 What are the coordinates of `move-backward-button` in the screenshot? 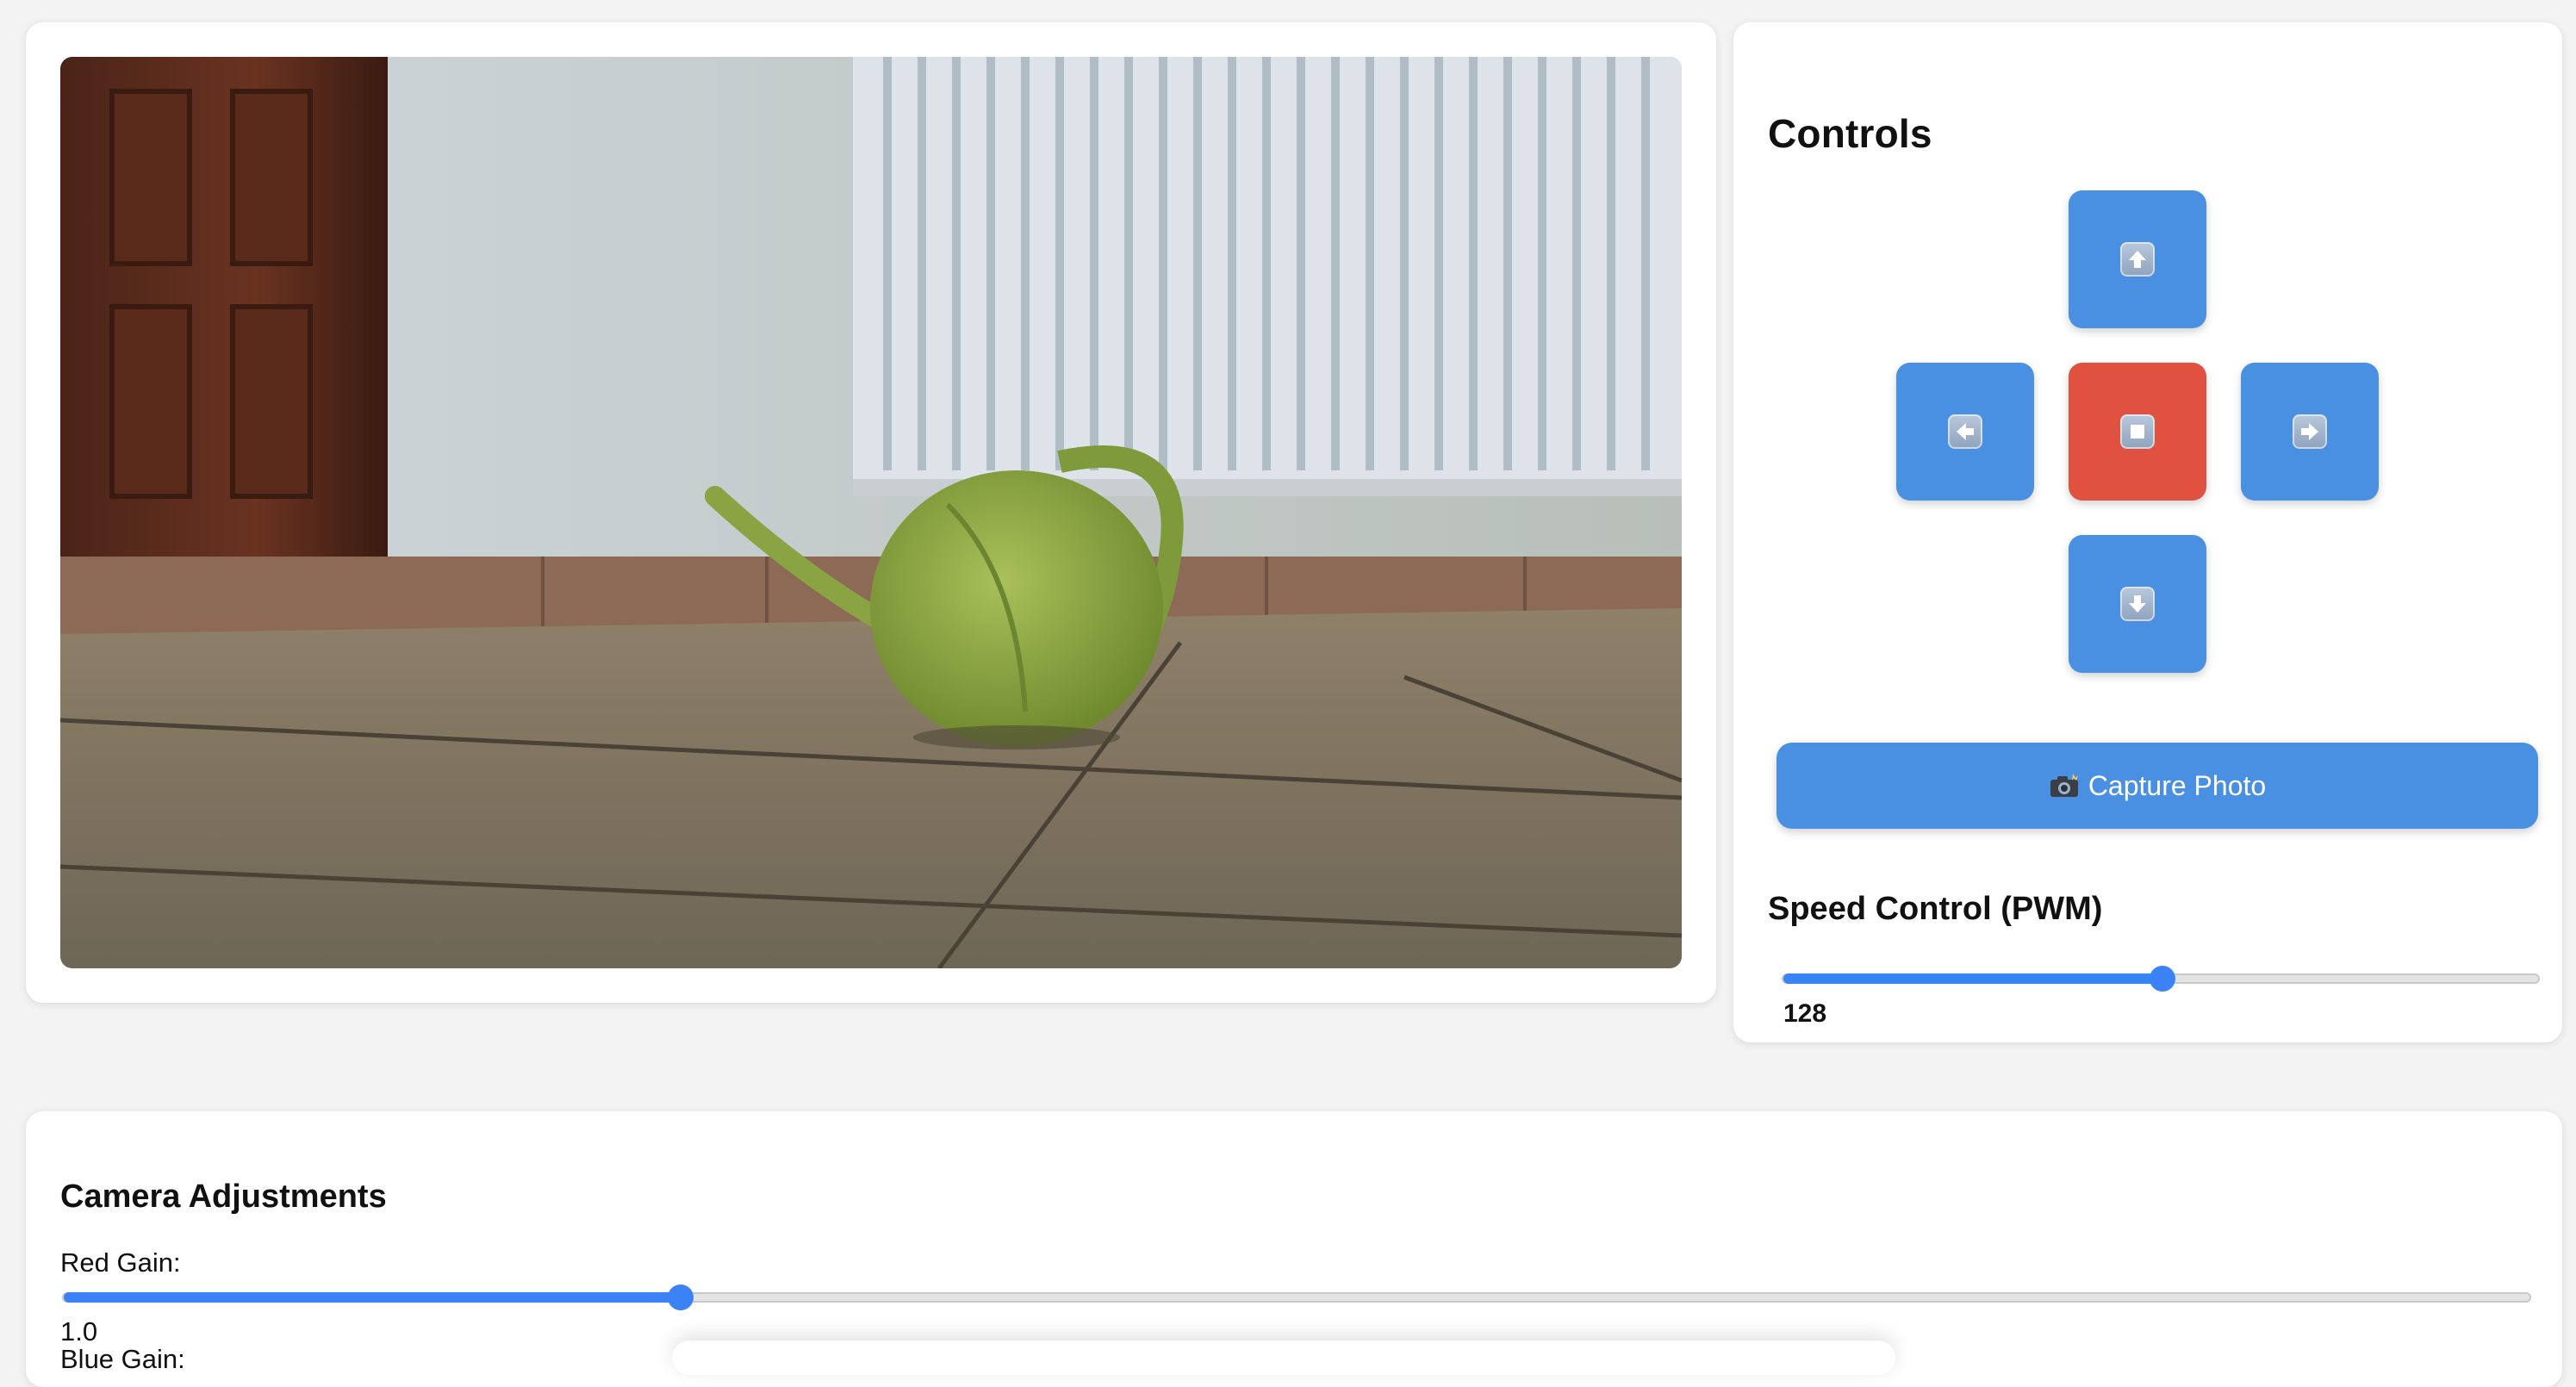 It's located at (2137, 604).